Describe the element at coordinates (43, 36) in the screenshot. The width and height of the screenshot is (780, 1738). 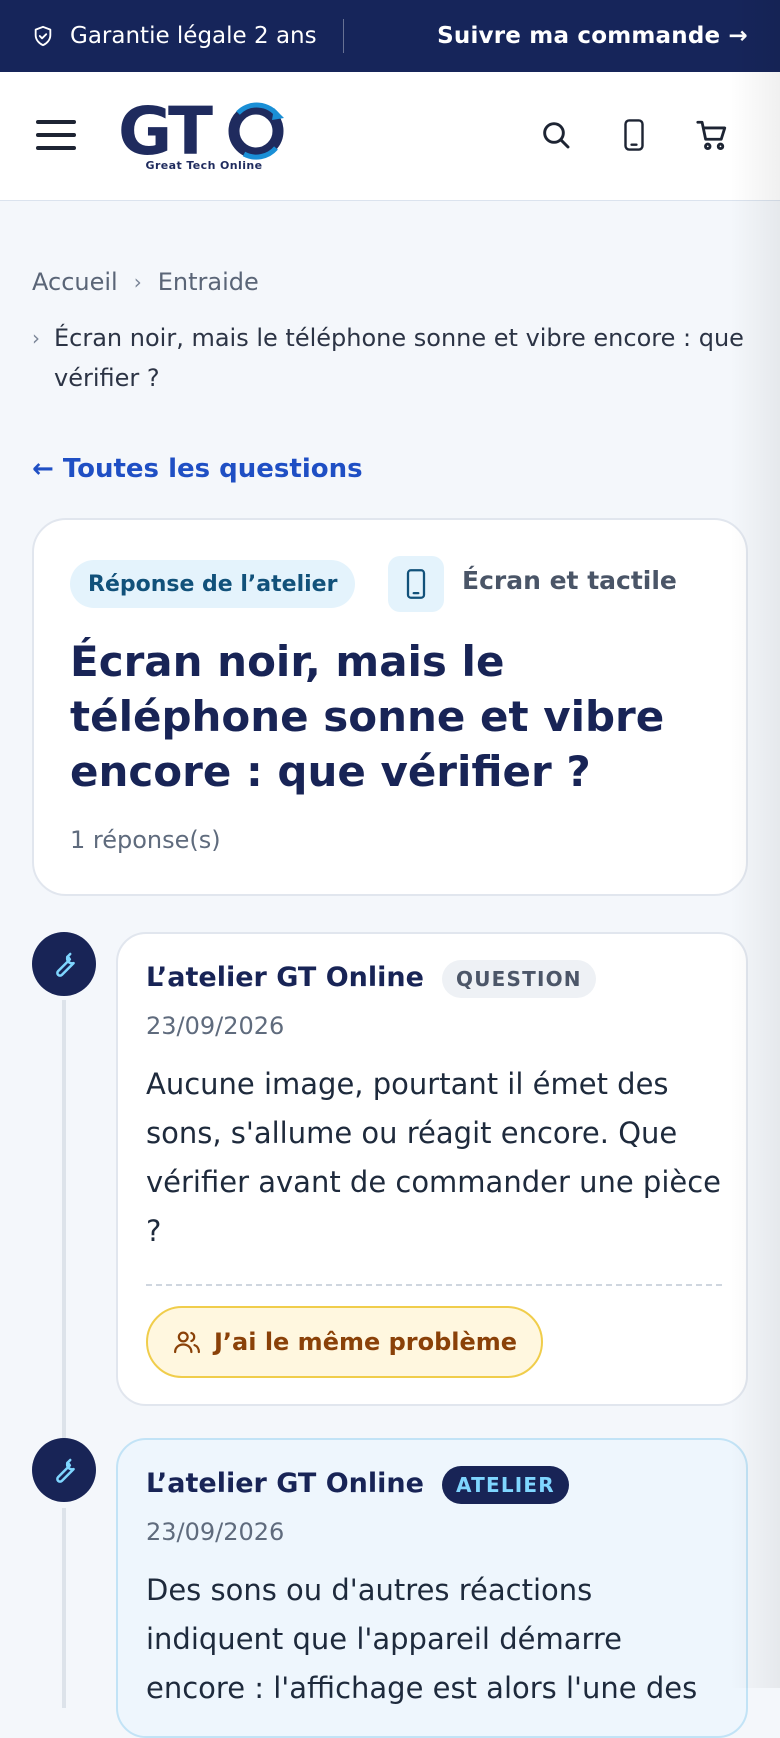
I see `shield-check-icon` at that location.